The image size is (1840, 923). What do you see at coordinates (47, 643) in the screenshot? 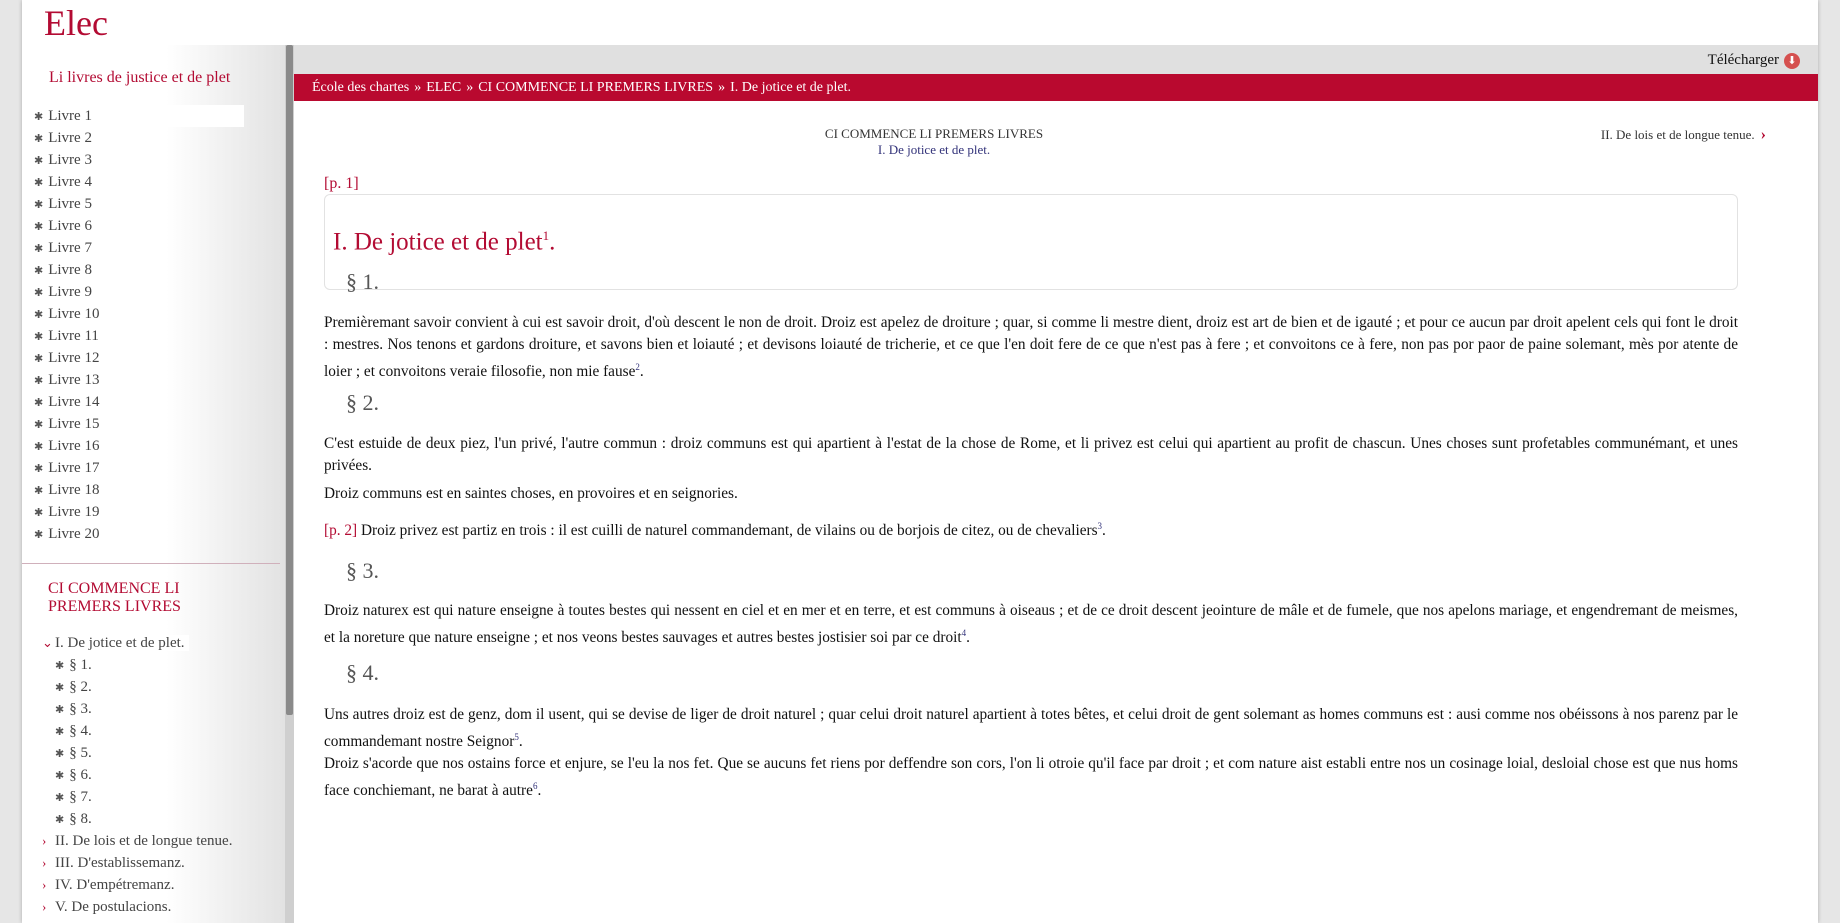
I see `chevron-down-icon: ⌄` at bounding box center [47, 643].